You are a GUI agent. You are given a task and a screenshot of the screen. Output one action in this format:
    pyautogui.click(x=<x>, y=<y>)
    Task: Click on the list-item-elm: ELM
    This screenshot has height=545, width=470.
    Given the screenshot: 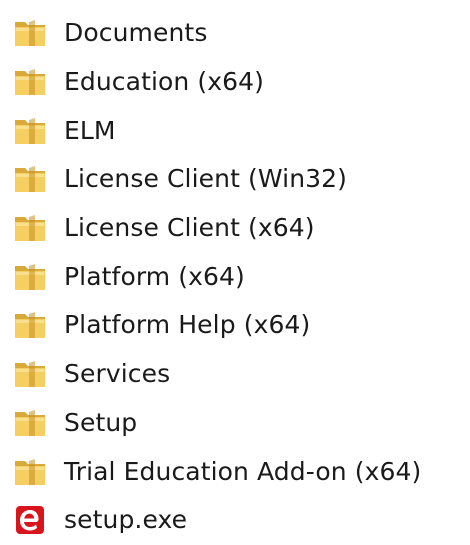 What is the action you would take?
    pyautogui.click(x=235, y=130)
    